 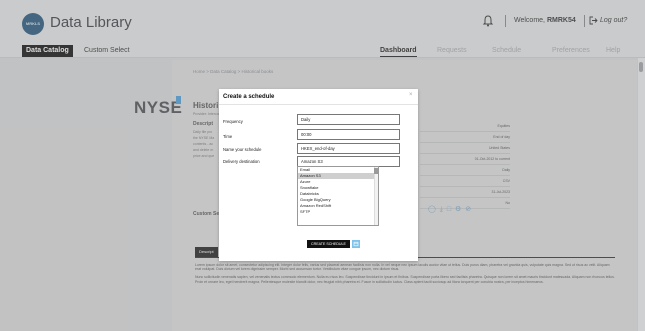 I want to click on time-field: 00:00, so click(x=348, y=134).